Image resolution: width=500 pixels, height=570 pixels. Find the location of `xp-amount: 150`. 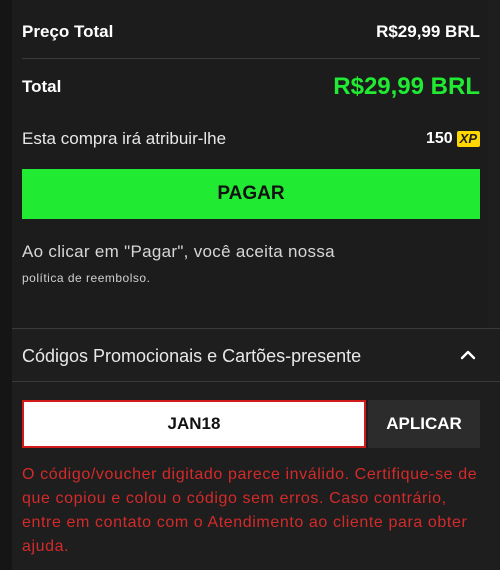

xp-amount: 150 is located at coordinates (439, 138).